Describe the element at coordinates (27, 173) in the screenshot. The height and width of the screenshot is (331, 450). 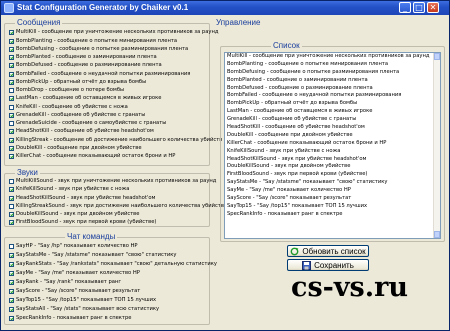
I see `sounds-group-title: Звуки` at that location.